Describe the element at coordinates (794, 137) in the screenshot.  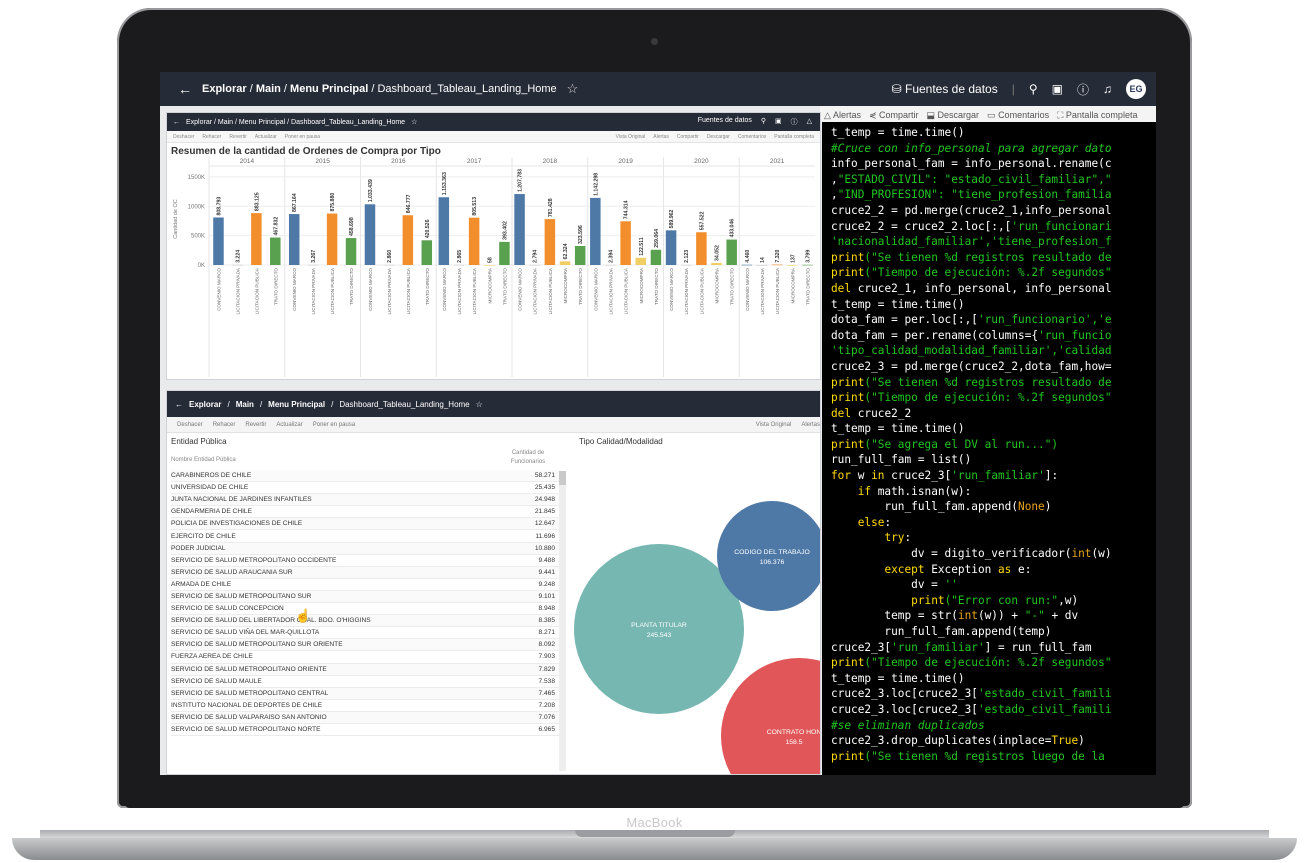
I see `fullscreen-button: Pantalla completa` at that location.